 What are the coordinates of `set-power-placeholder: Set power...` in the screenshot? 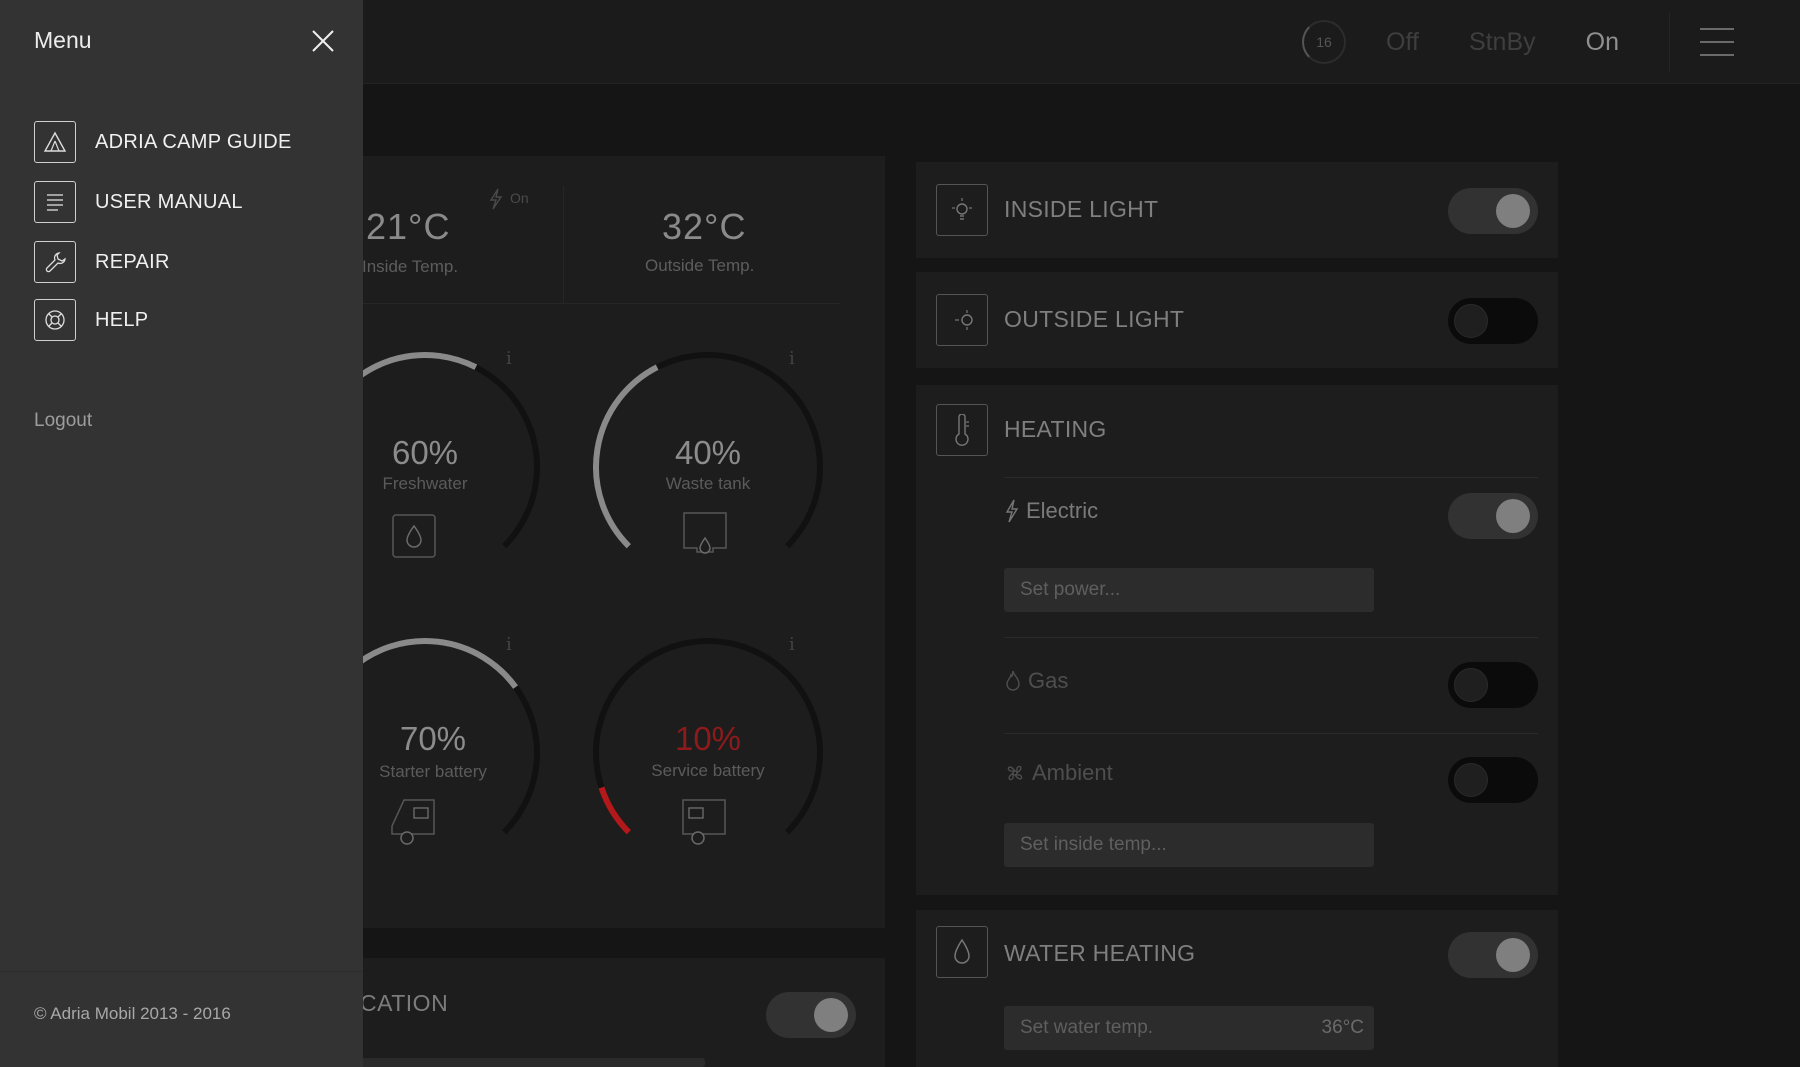 It's located at (1070, 589).